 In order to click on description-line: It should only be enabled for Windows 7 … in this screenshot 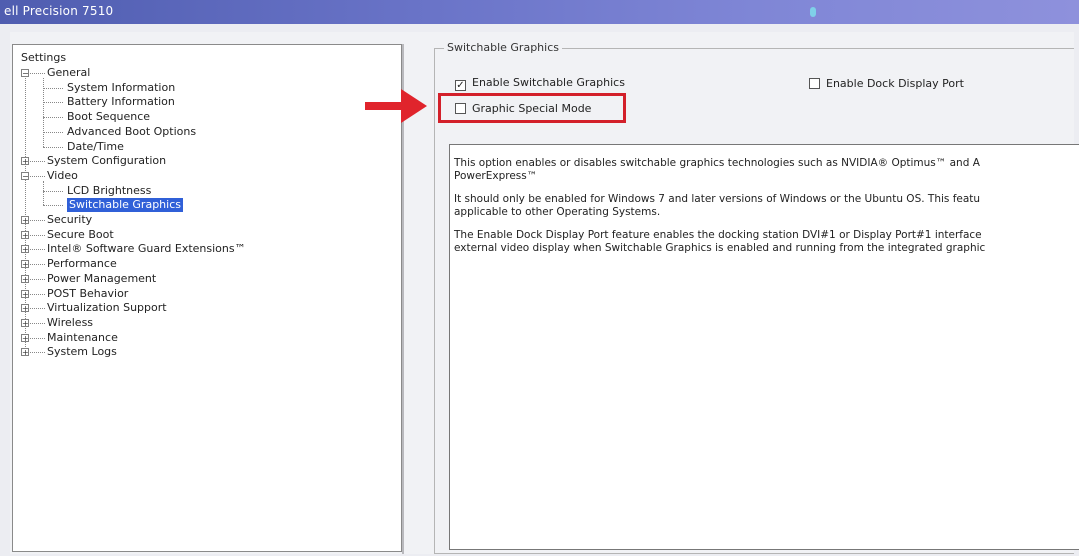, I will do `click(717, 199)`.